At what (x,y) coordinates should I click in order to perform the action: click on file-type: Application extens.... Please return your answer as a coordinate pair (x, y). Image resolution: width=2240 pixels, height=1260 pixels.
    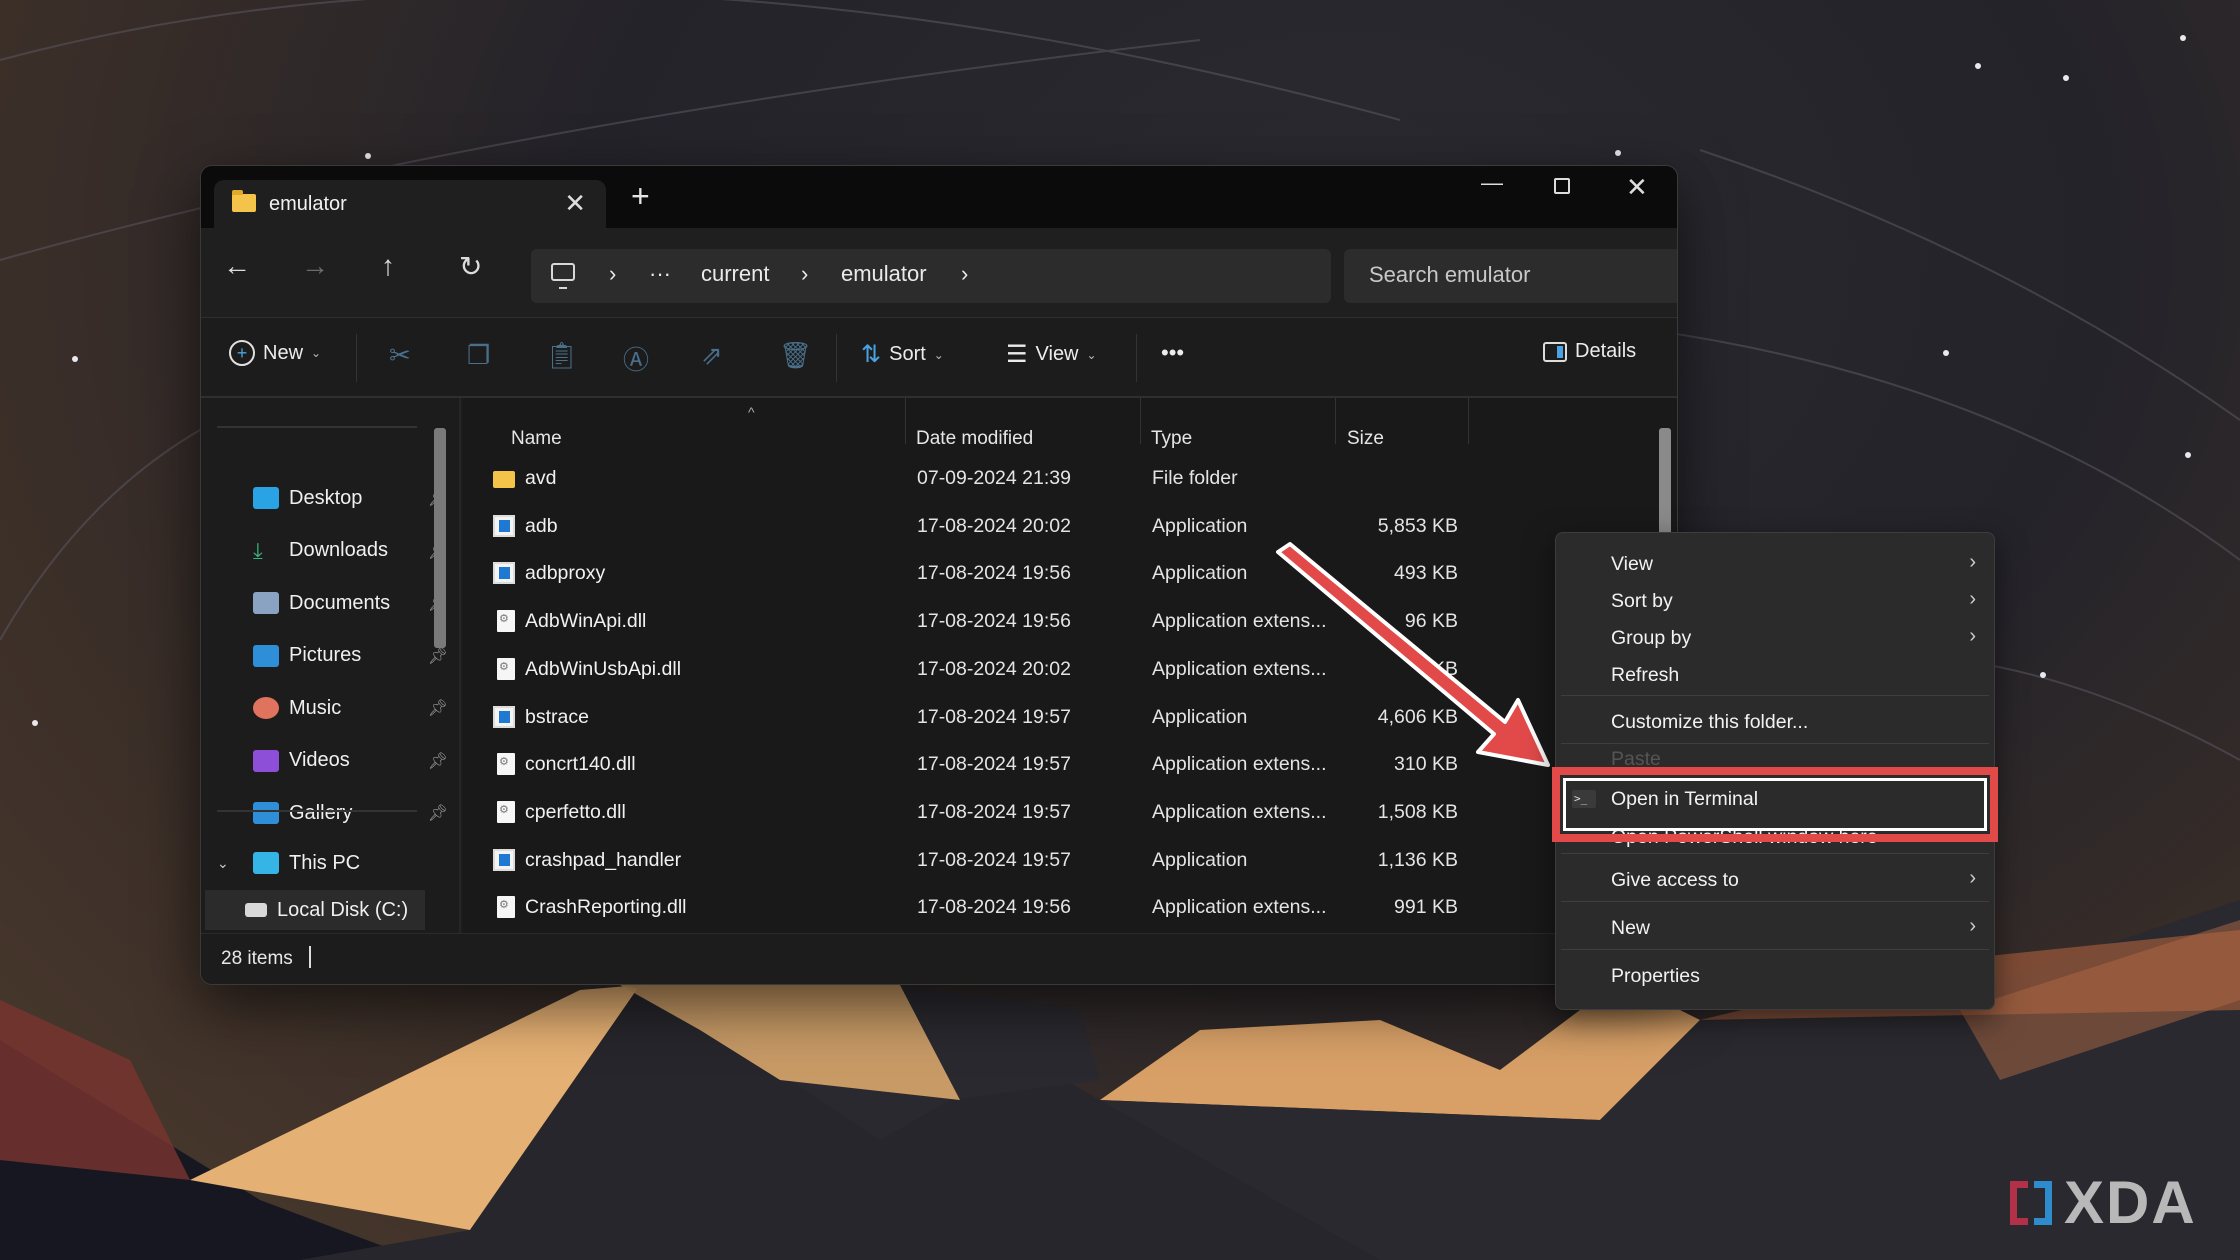
    Looking at the image, I should click on (1239, 907).